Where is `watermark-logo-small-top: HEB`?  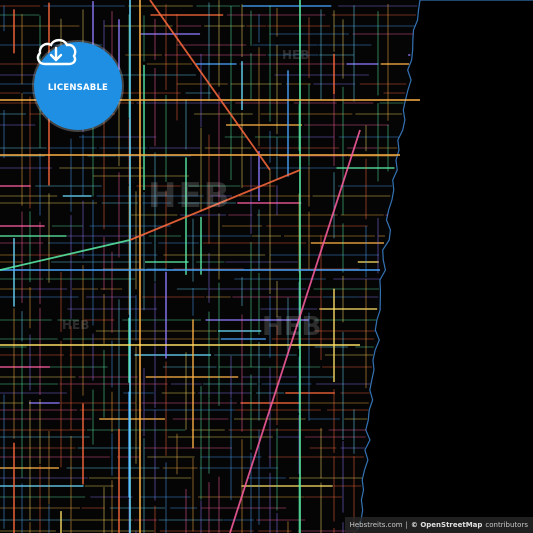 watermark-logo-small-top: HEB is located at coordinates (296, 55).